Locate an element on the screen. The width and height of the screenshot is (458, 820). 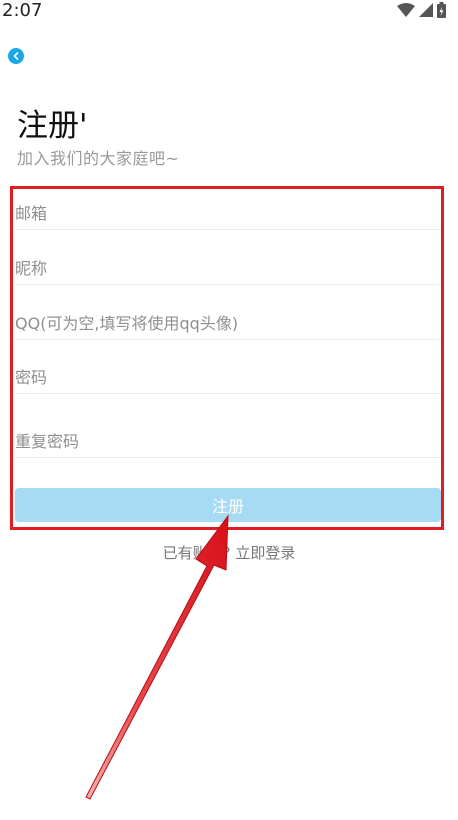
password-field is located at coordinates (228, 378).